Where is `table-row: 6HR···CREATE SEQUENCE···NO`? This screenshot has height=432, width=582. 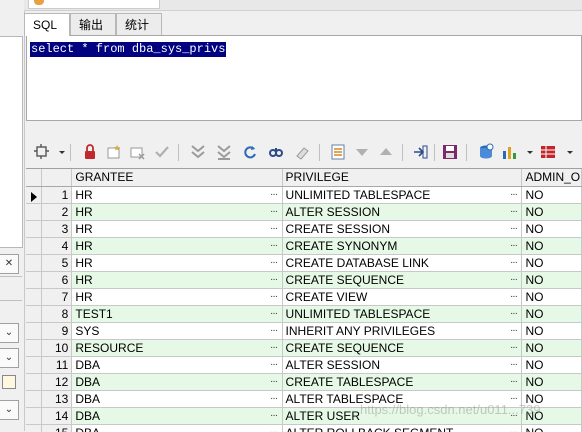
table-row: 6HR···CREATE SEQUENCE···NO is located at coordinates (304, 279).